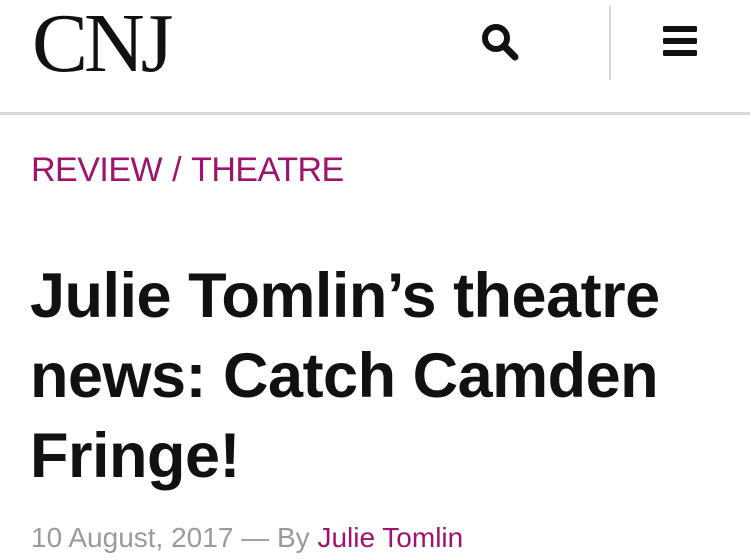  Describe the element at coordinates (293, 537) in the screenshot. I see `byline-by-label: By` at that location.